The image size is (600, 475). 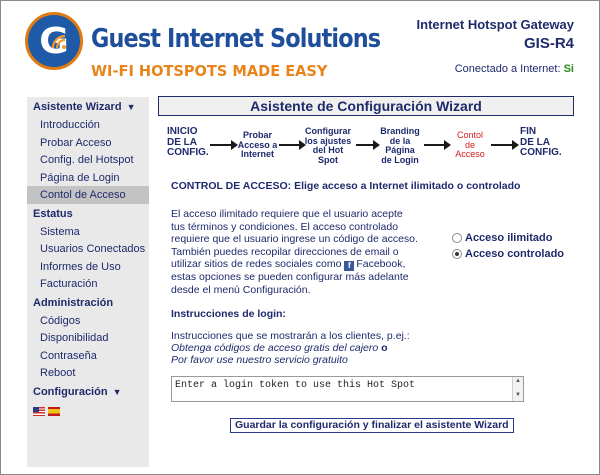 What do you see at coordinates (347, 385) in the screenshot?
I see `textarea-value: Enter a login token to use this Hot Spot` at bounding box center [347, 385].